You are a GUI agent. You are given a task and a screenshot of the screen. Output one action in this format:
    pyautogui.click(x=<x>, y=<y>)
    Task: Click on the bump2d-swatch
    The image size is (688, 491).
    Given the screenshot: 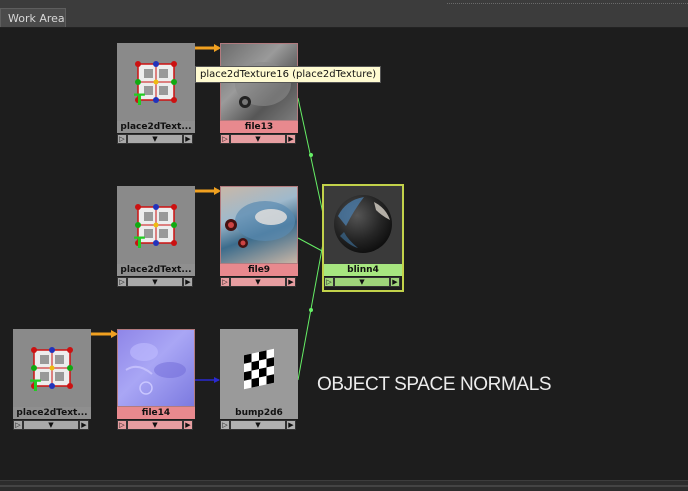 What is the action you would take?
    pyautogui.click(x=259, y=368)
    